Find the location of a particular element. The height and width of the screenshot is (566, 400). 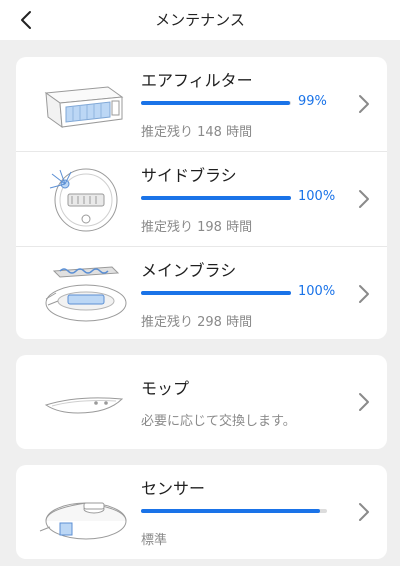

side-brush-progress is located at coordinates (216, 198).